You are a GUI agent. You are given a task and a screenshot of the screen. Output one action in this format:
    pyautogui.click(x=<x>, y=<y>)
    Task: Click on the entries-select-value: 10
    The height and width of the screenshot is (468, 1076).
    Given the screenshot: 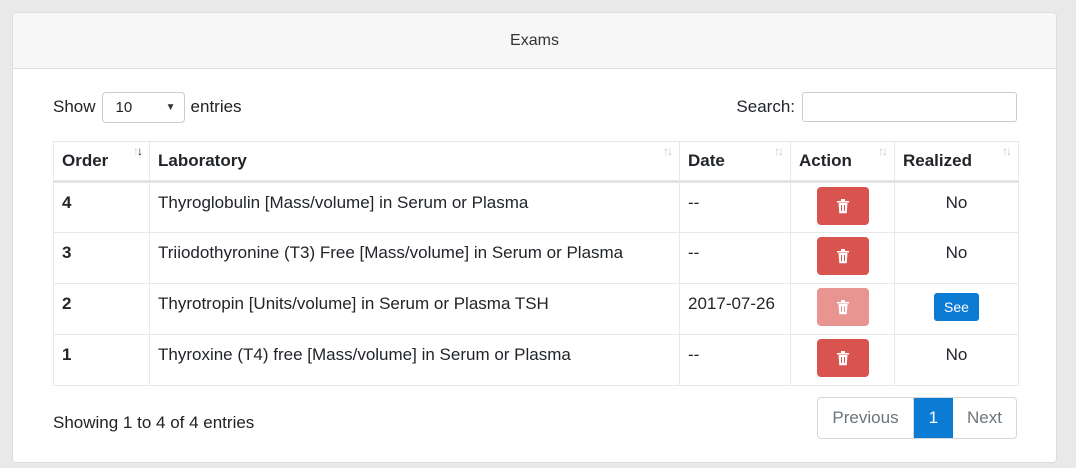 What is the action you would take?
    pyautogui.click(x=124, y=107)
    